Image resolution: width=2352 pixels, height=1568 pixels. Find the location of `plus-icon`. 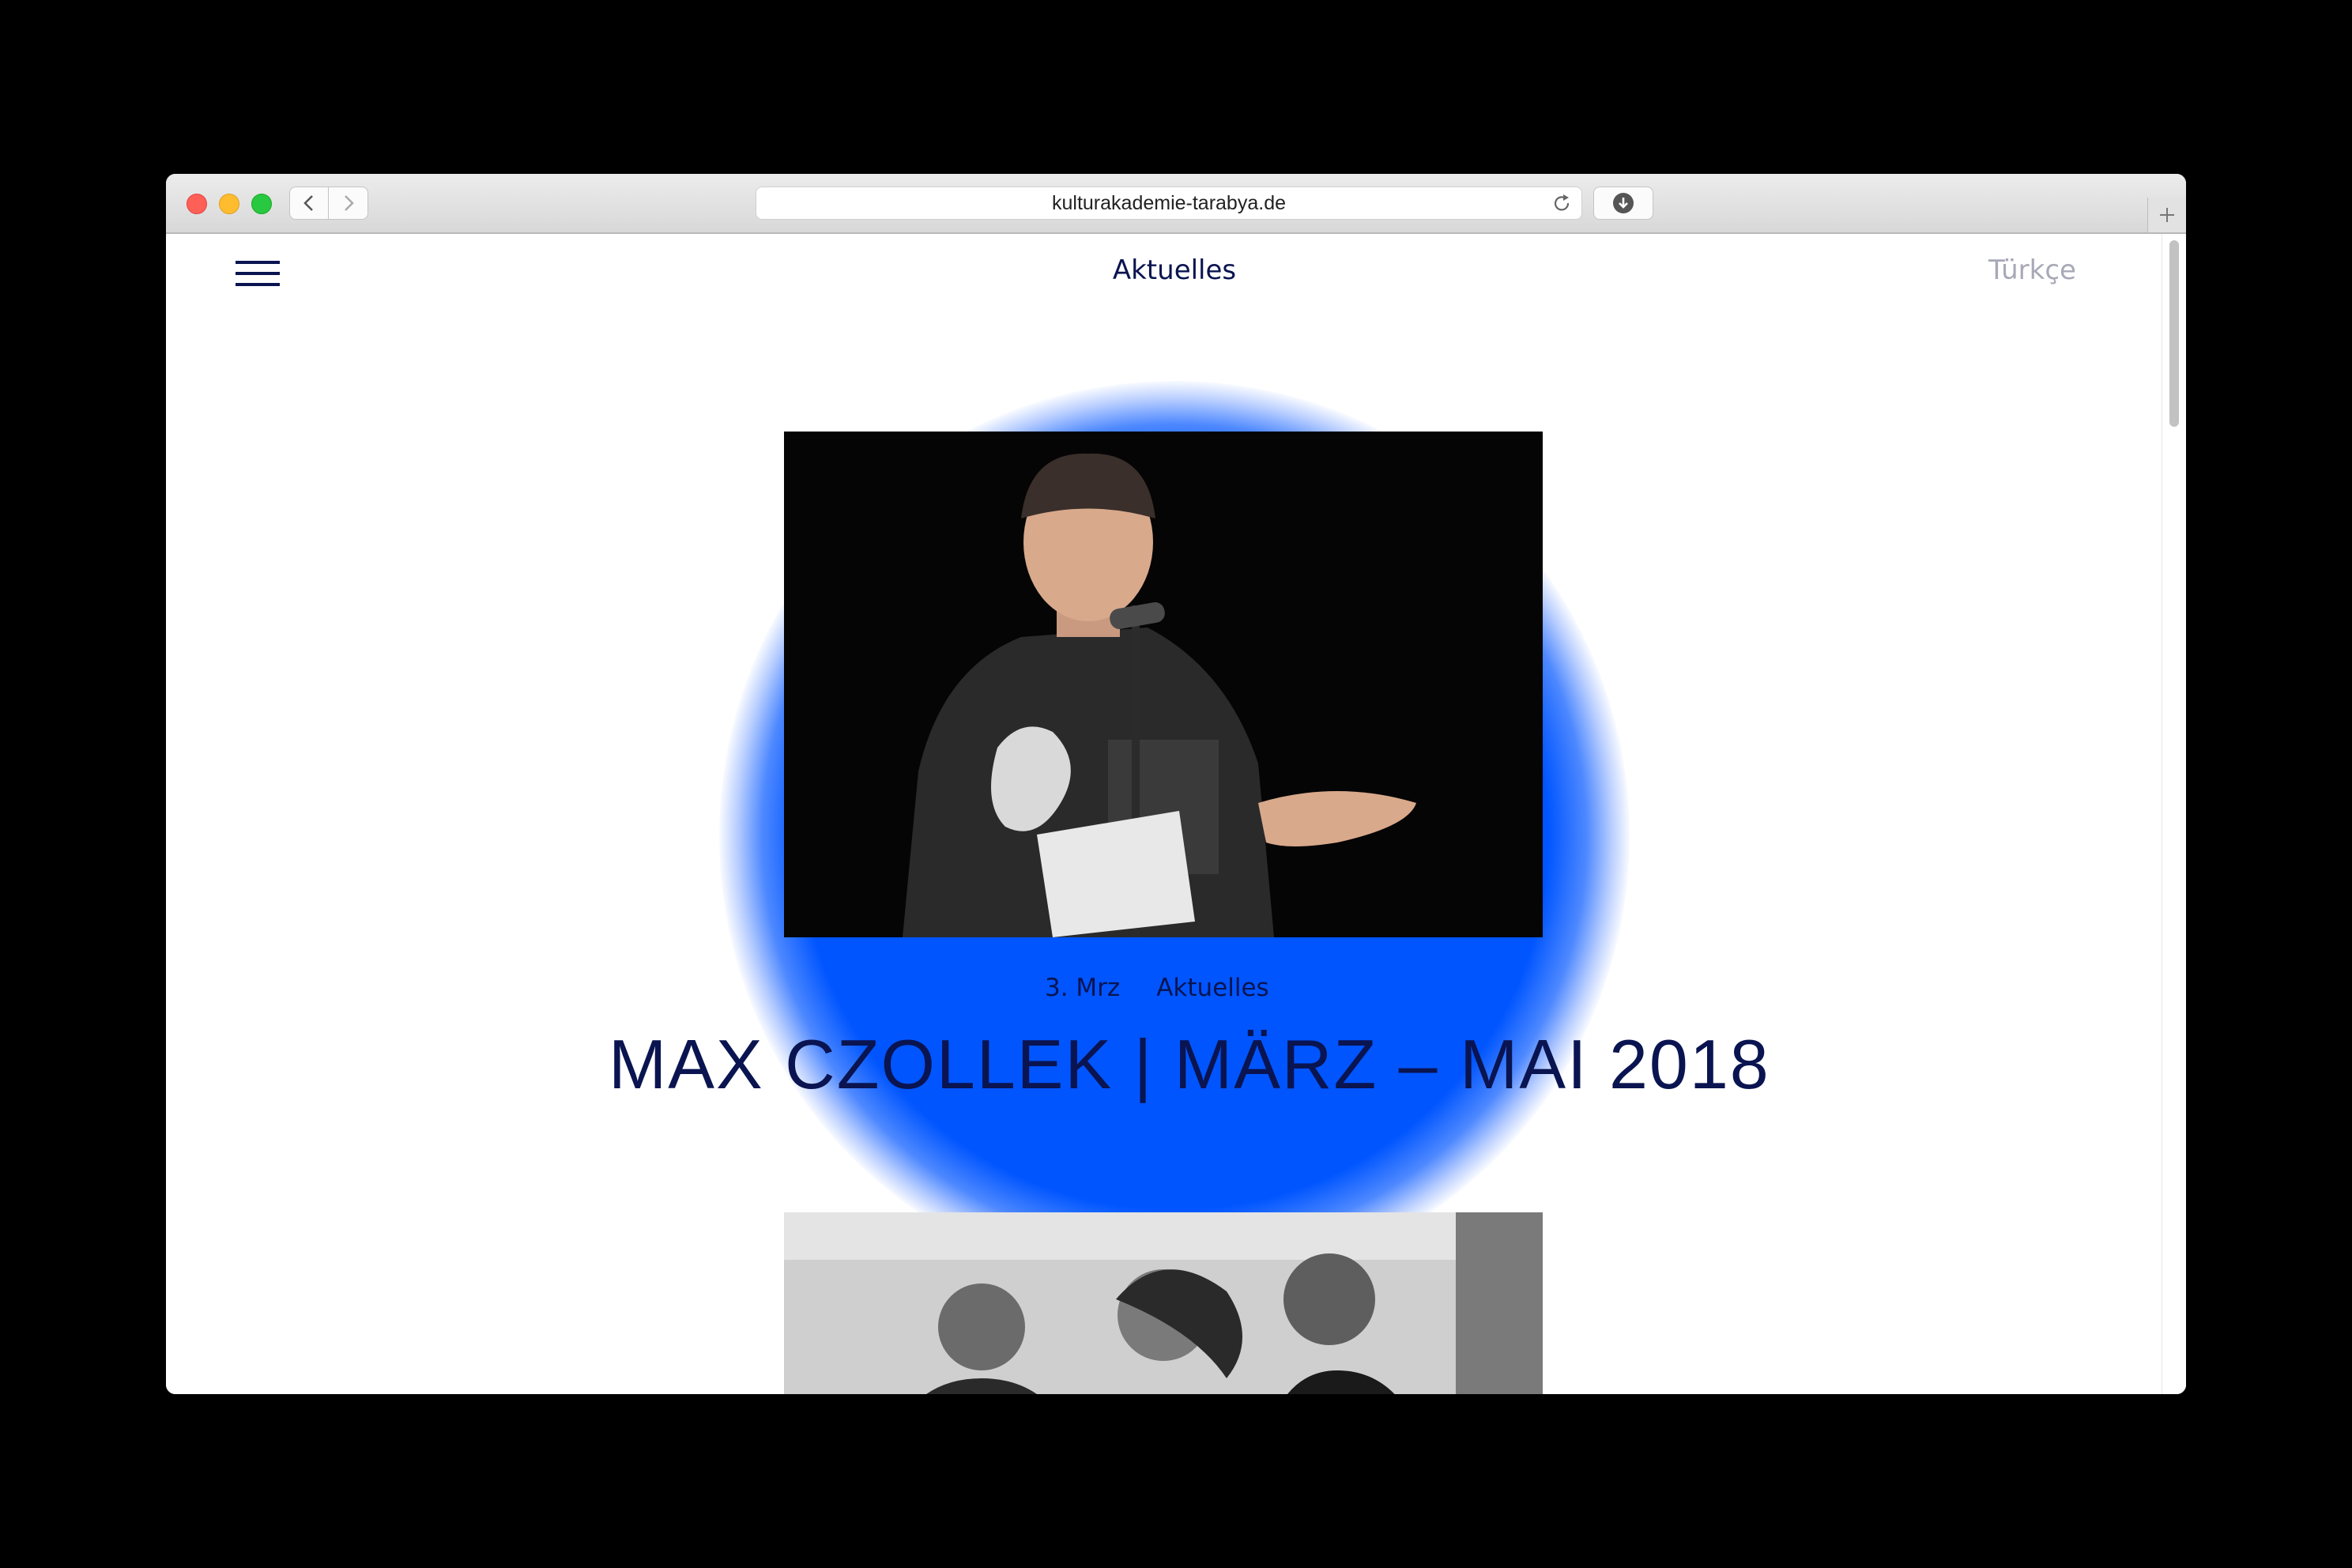

plus-icon is located at coordinates (2167, 215).